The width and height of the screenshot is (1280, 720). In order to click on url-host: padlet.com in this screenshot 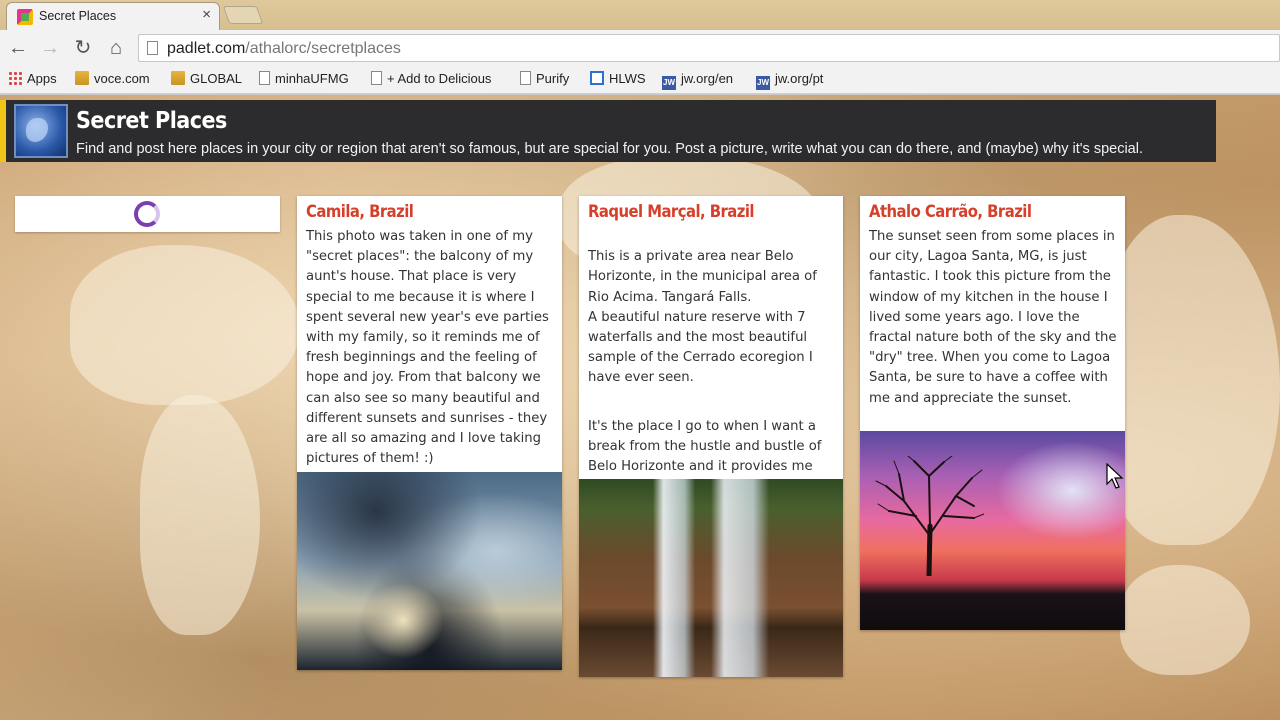, I will do `click(206, 48)`.